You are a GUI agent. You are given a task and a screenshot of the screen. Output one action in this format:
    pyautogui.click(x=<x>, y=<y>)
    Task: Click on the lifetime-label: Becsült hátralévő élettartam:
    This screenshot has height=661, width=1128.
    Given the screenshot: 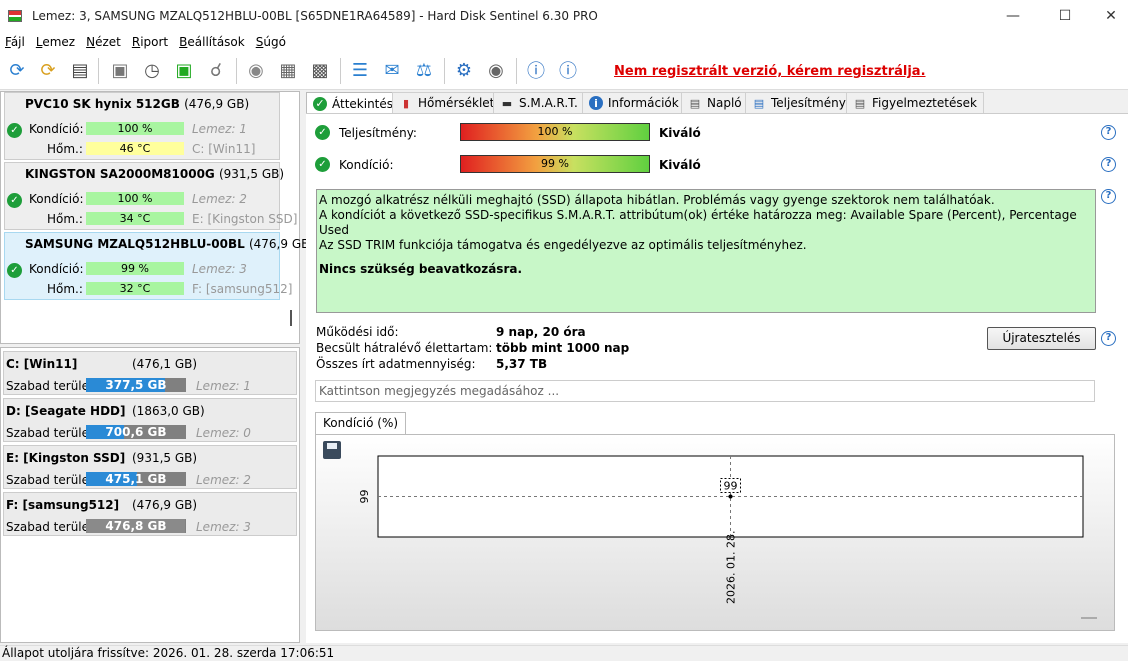 What is the action you would take?
    pyautogui.click(x=404, y=348)
    